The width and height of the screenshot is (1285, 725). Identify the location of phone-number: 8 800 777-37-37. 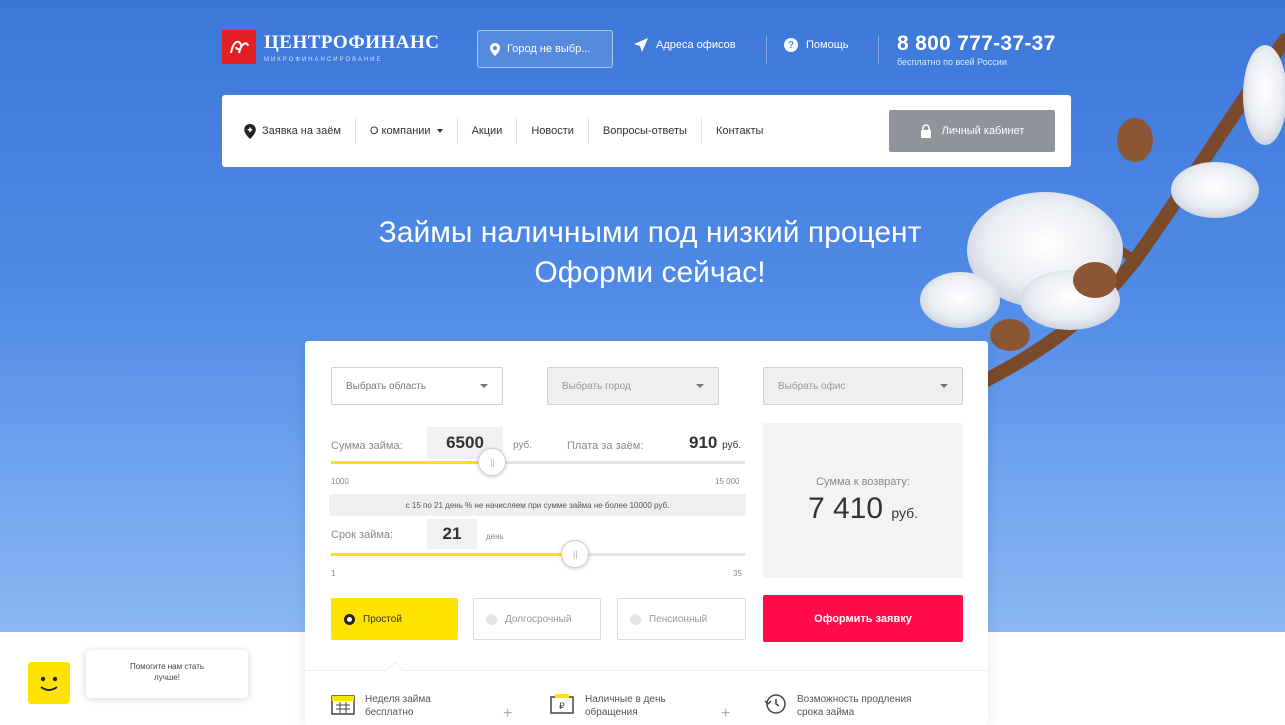
(976, 44).